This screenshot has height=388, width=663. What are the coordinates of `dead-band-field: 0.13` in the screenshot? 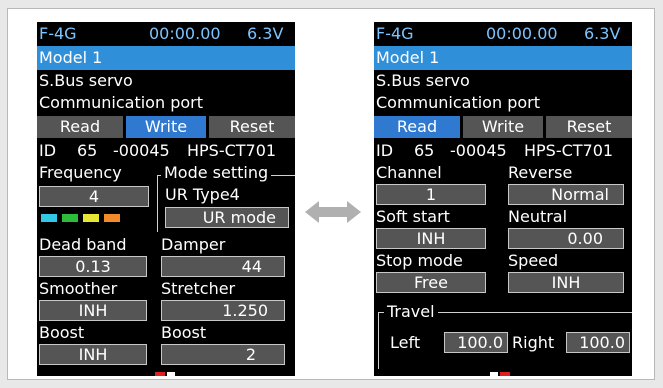 It's located at (93, 266).